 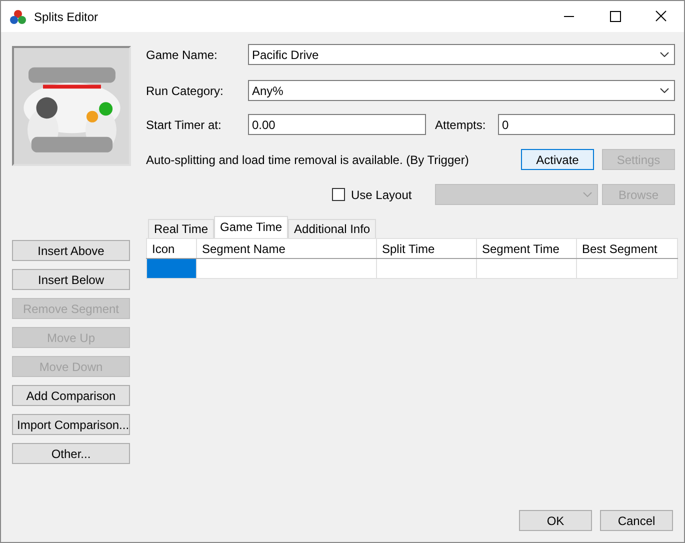 What do you see at coordinates (66, 17) in the screenshot?
I see `window-title: Splits Editor` at bounding box center [66, 17].